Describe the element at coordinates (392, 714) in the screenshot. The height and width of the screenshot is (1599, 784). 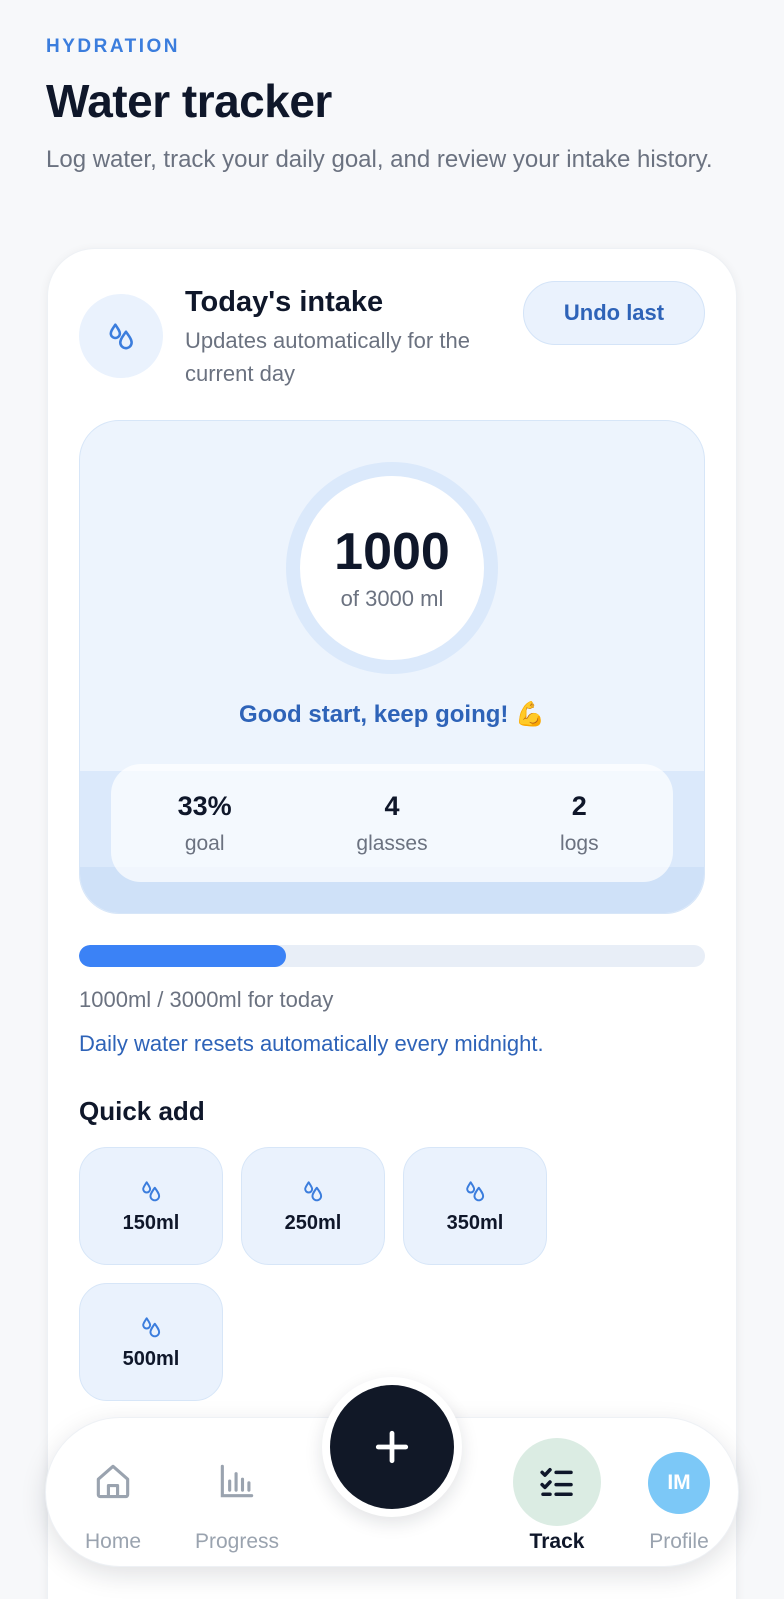
I see `encouragement-text: Good start, keep going! 💪` at that location.